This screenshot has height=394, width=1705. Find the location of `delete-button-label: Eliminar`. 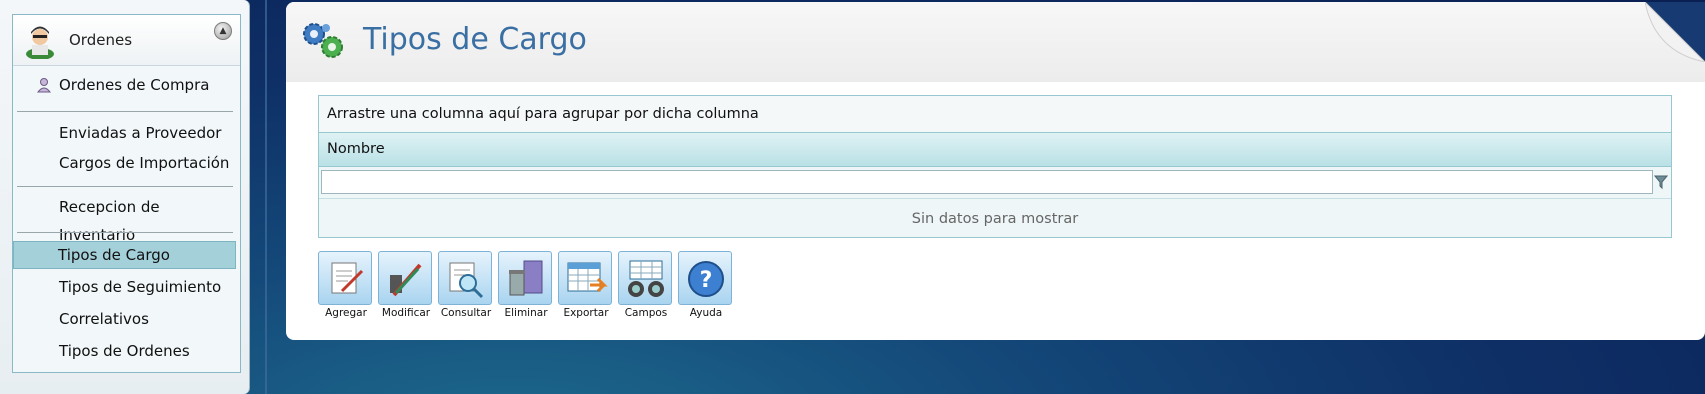

delete-button-label: Eliminar is located at coordinates (526, 313).